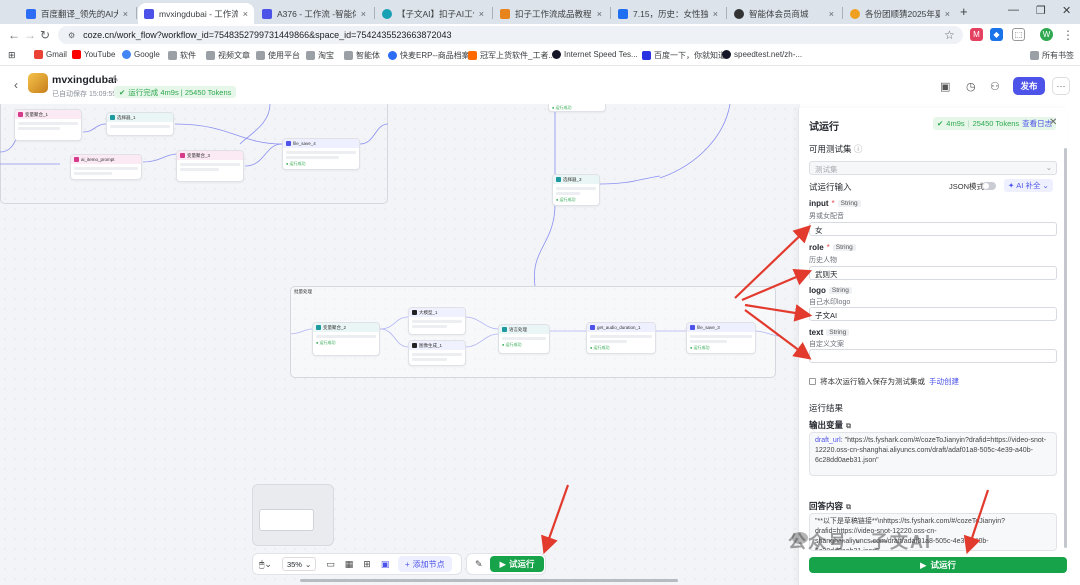  I want to click on profile-avatar: W, so click(1046, 34).